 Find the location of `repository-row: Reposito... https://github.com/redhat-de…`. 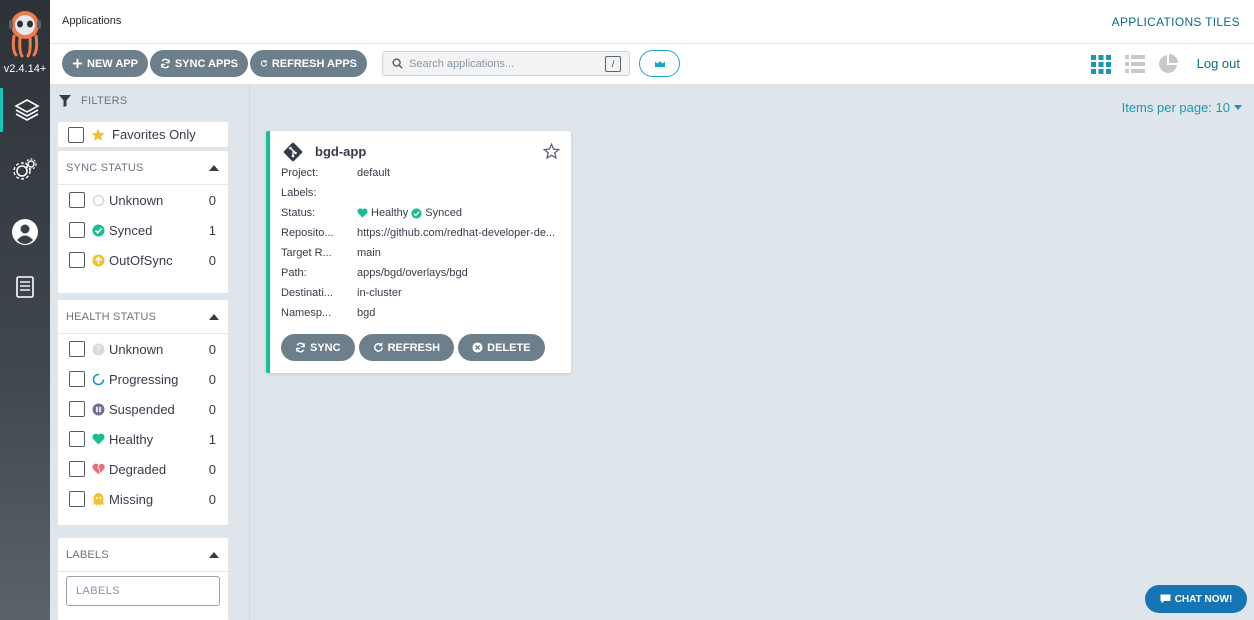

repository-row: Reposito... https://github.com/redhat-de… is located at coordinates (421, 233).